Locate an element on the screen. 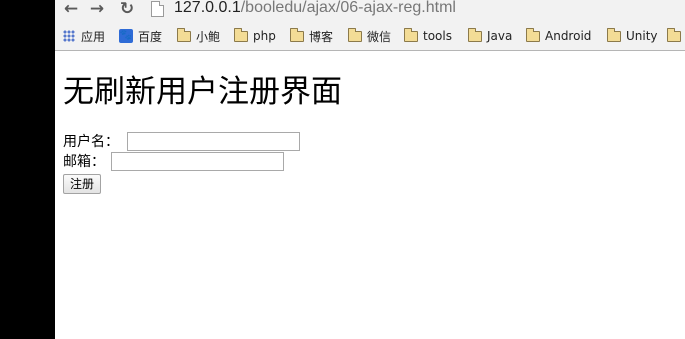 This screenshot has width=685, height=339. bookmark-folder-tools: tools is located at coordinates (428, 36).